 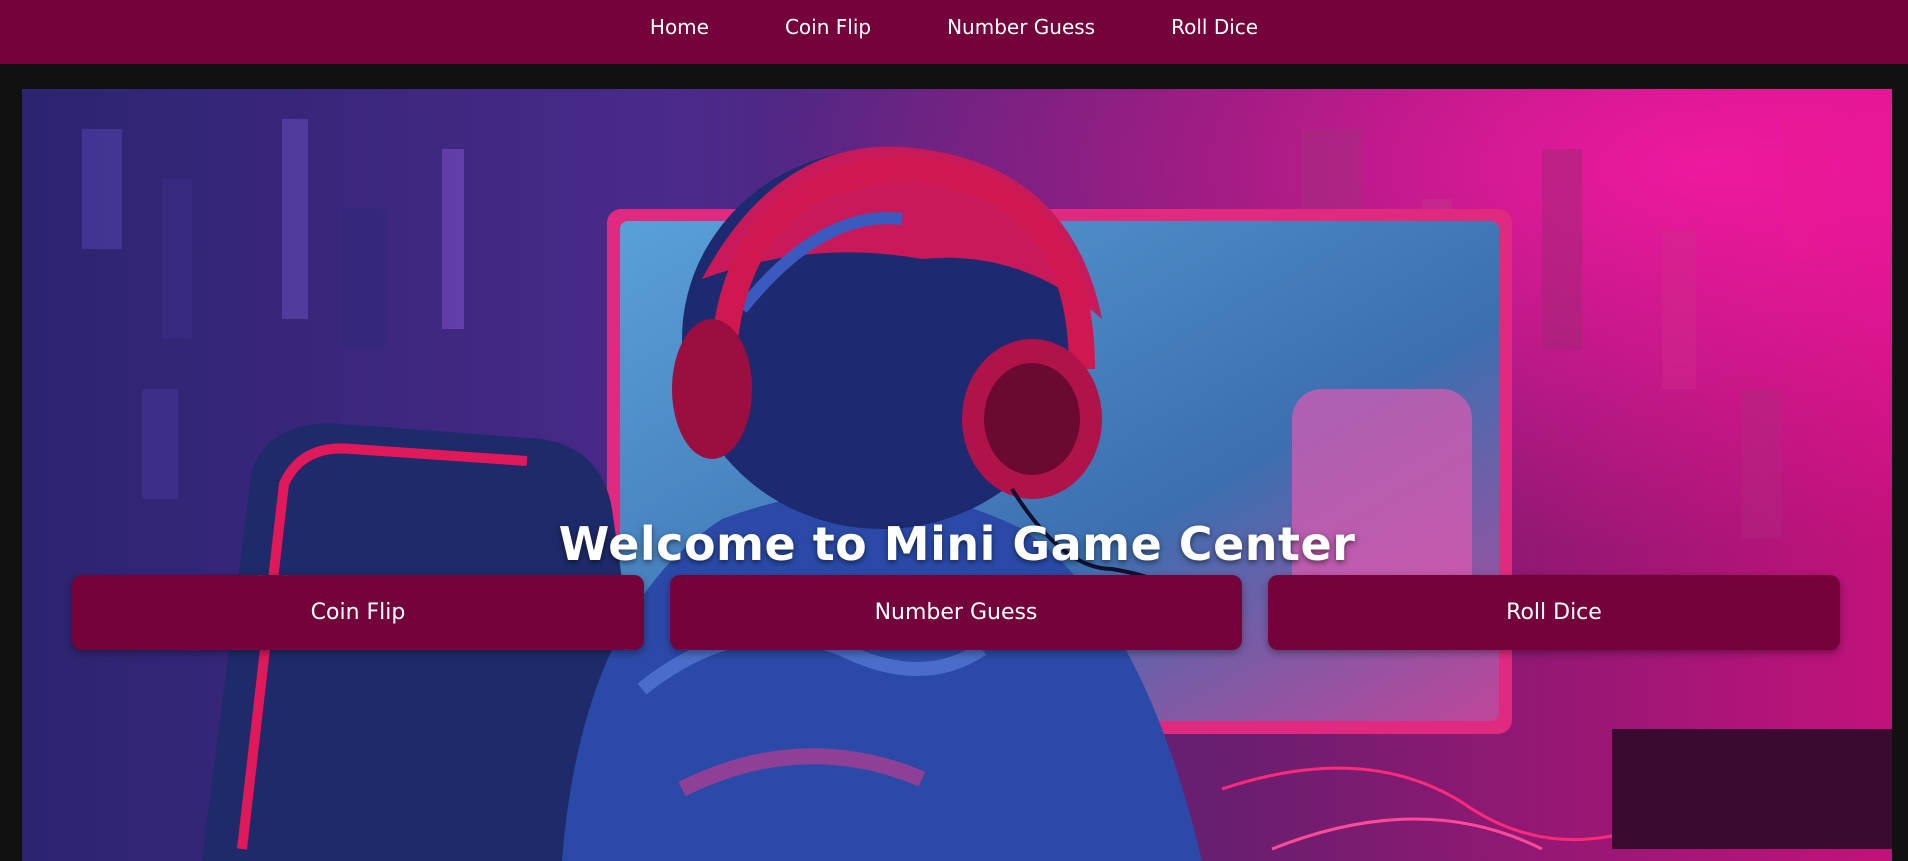 I want to click on nav-link-roll-dice: Roll Dice, so click(x=1214, y=27).